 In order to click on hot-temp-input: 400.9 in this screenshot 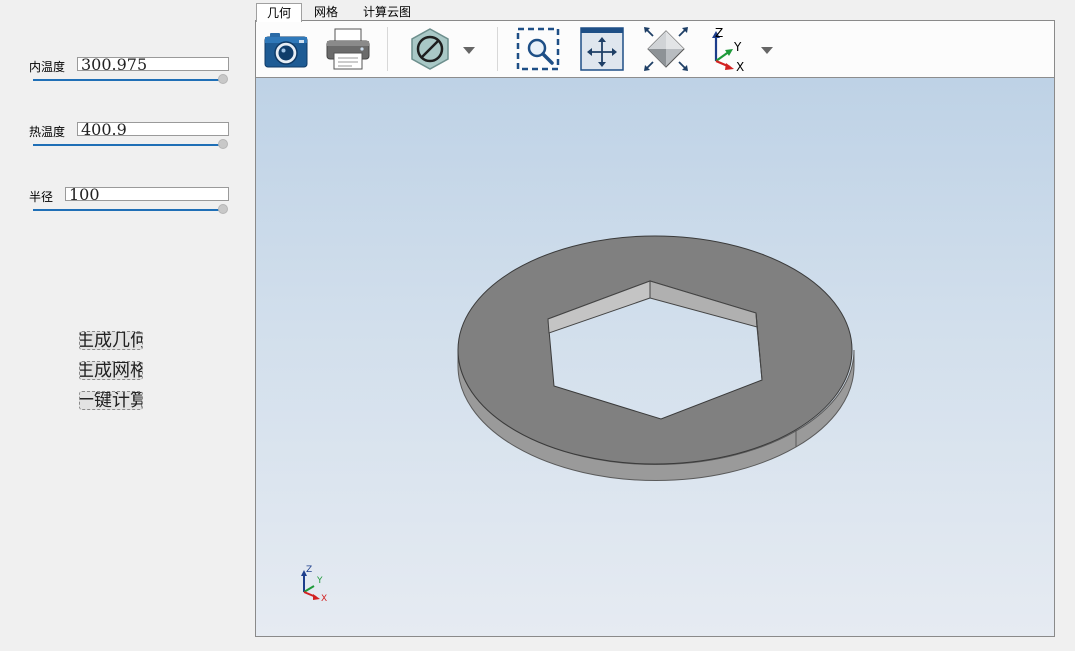, I will do `click(153, 129)`.